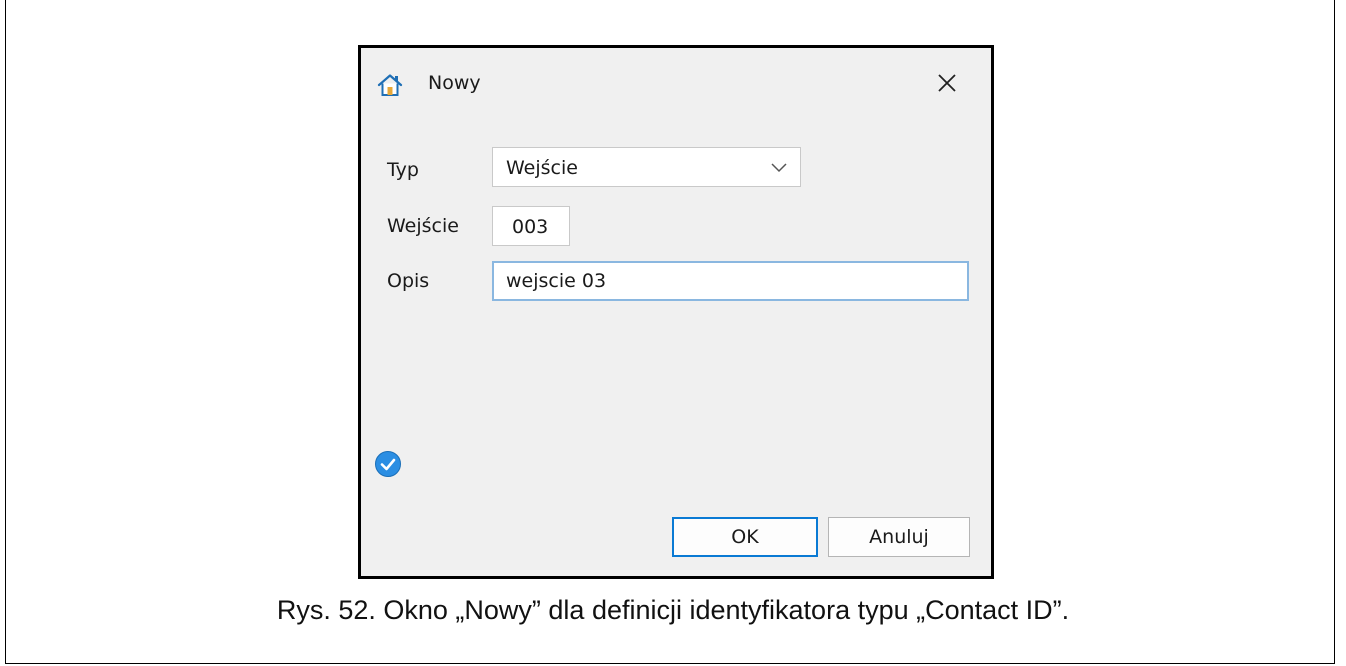 Image resolution: width=1346 pixels, height=666 pixels. What do you see at coordinates (408, 281) in the screenshot?
I see `description-label: Opis` at bounding box center [408, 281].